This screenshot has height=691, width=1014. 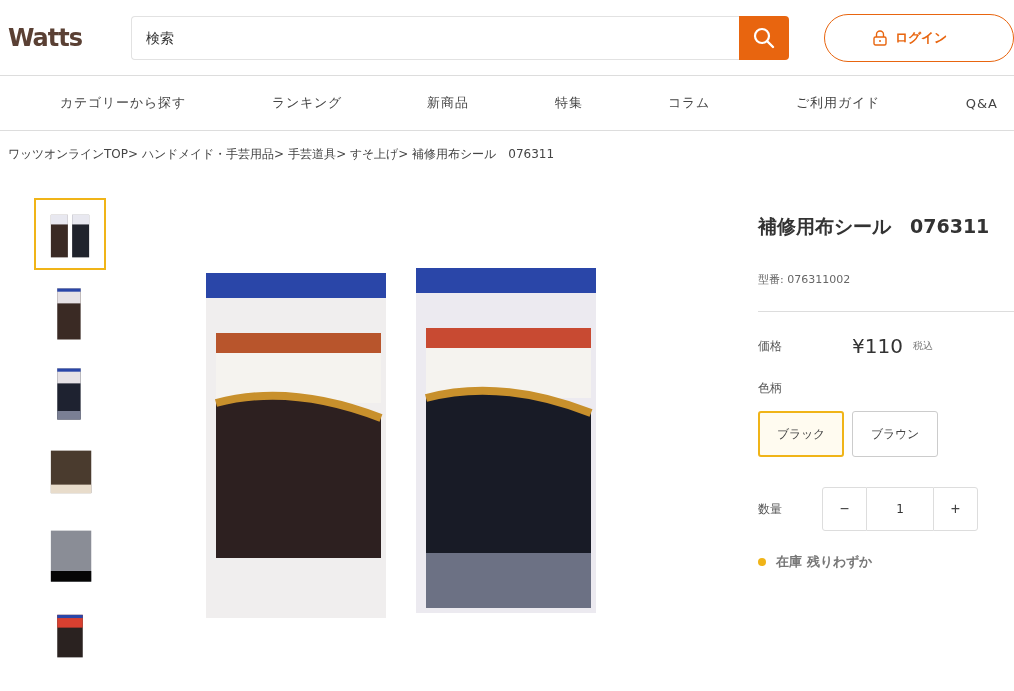 I want to click on color-label: 色柄, so click(x=770, y=388).